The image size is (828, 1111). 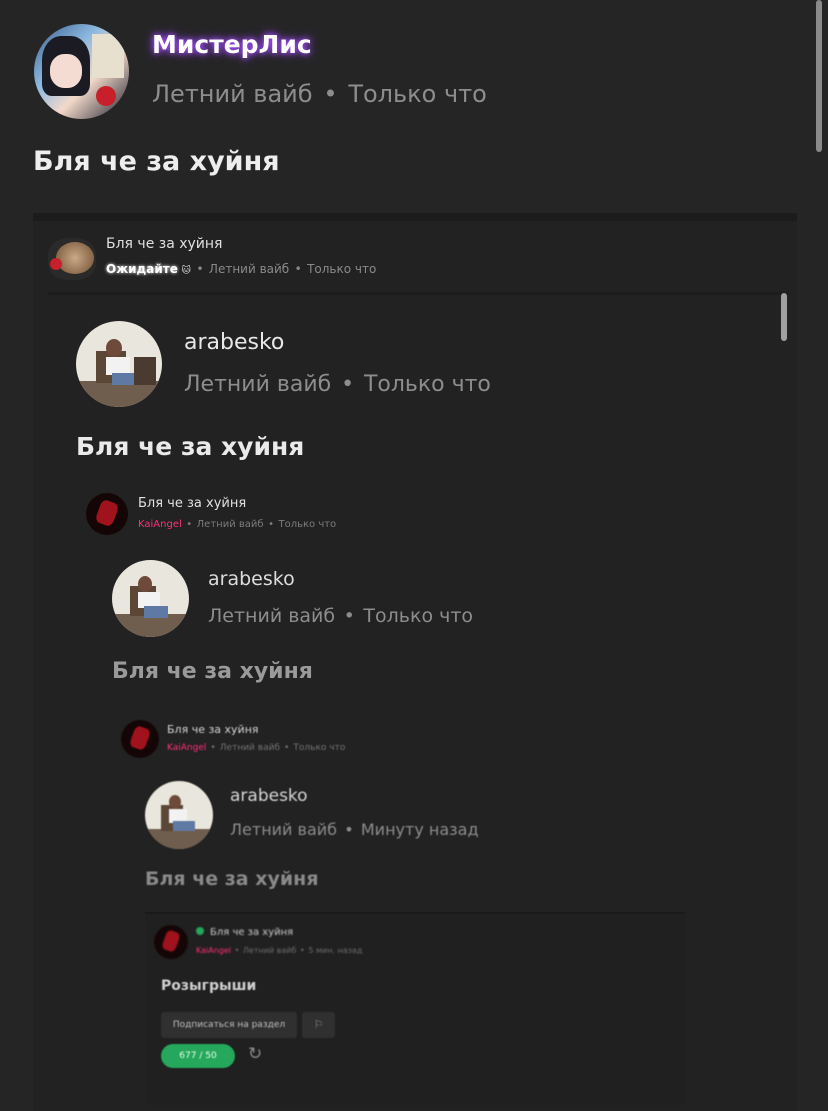 What do you see at coordinates (784, 317) in the screenshot?
I see `scrollbar-thumb-inner` at bounding box center [784, 317].